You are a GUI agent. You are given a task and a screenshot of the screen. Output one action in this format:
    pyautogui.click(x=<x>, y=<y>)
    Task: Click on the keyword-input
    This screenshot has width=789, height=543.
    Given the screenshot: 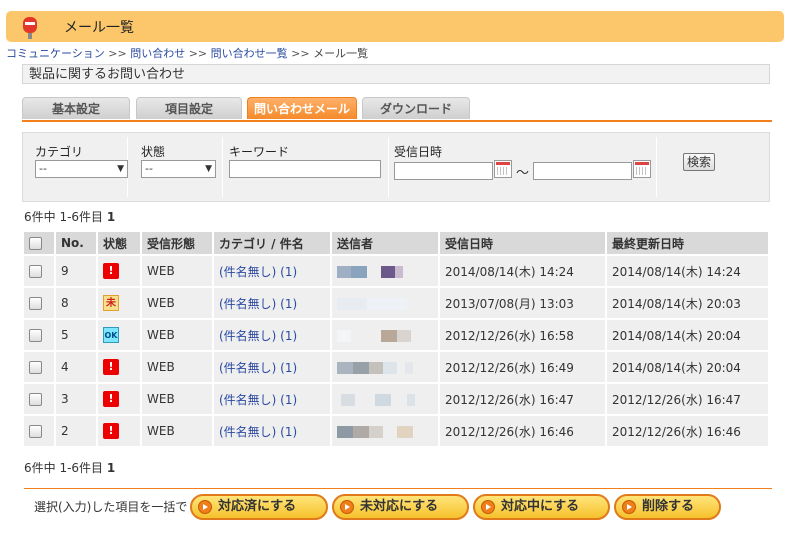 What is the action you would take?
    pyautogui.click(x=305, y=169)
    